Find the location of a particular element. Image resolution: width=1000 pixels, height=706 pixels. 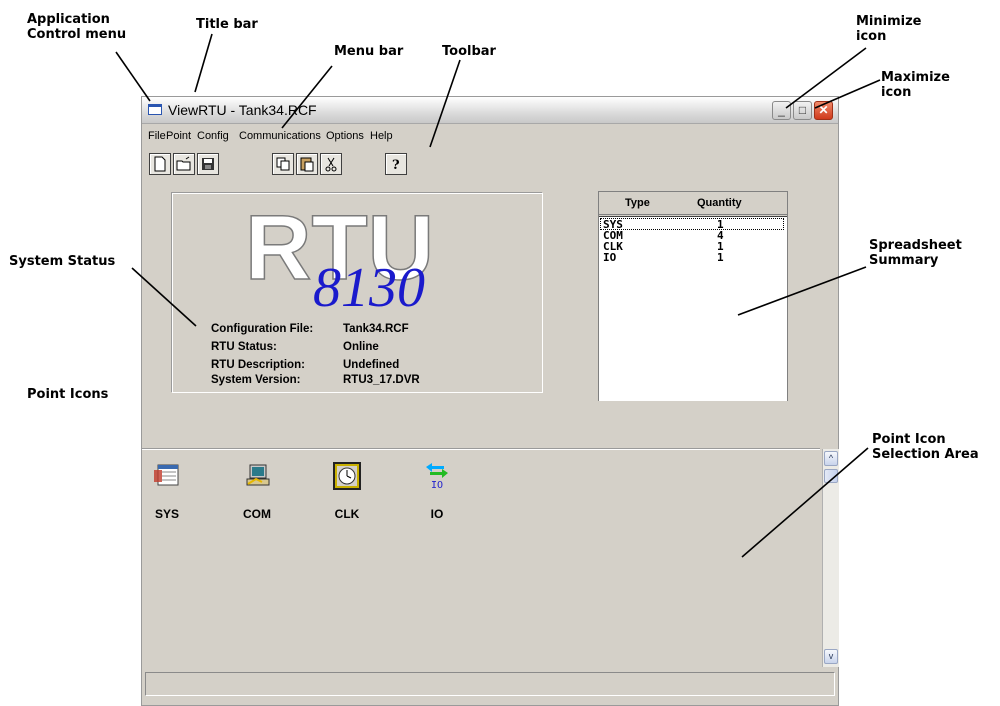

summary-header: Type Quantity is located at coordinates (693, 203).